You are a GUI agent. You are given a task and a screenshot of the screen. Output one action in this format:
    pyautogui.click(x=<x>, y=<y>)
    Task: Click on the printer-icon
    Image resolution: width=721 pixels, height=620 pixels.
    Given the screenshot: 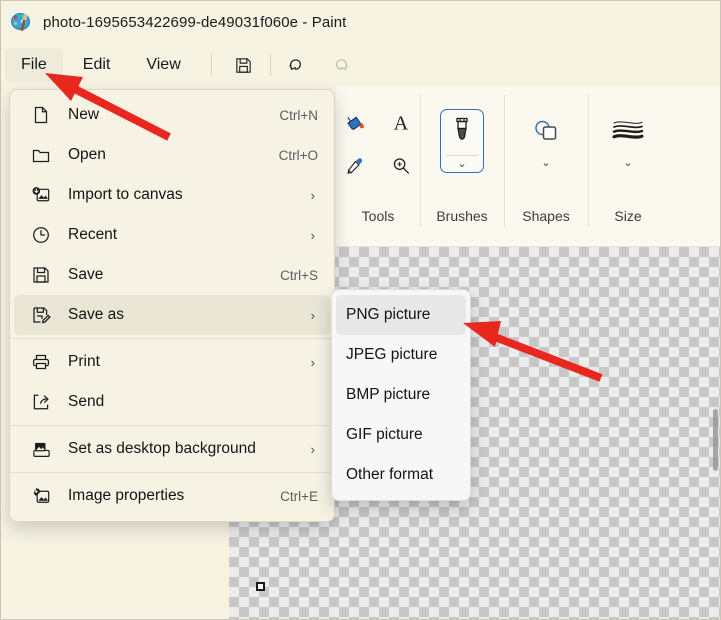 What is the action you would take?
    pyautogui.click(x=41, y=362)
    